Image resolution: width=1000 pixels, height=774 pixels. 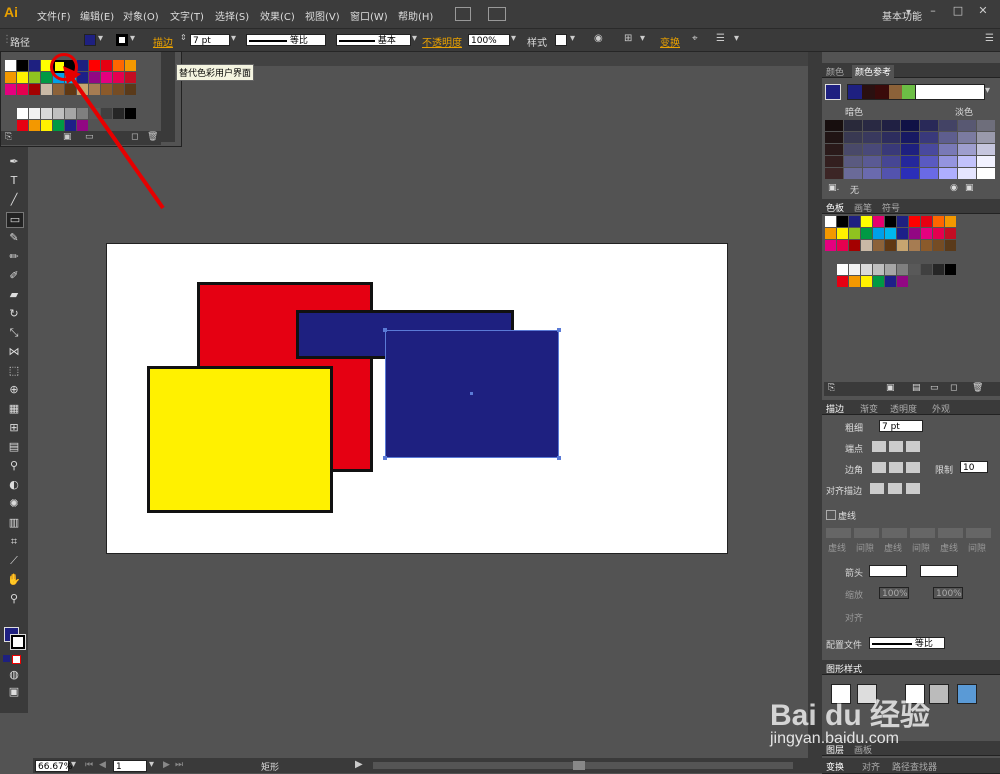 I want to click on save-group-icon: ▣, so click(x=969, y=188).